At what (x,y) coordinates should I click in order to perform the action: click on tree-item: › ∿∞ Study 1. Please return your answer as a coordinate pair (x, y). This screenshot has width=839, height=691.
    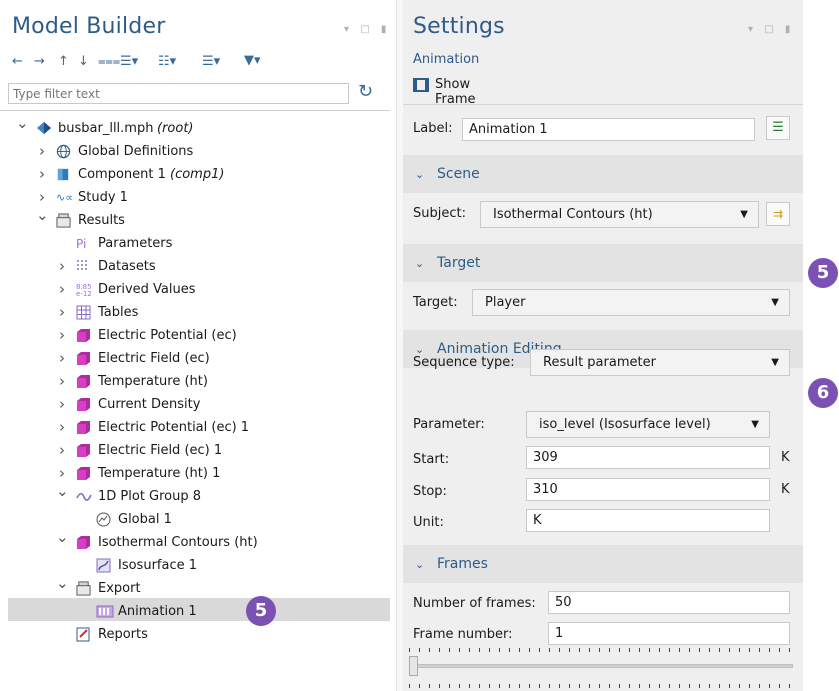
    Looking at the image, I should click on (195, 197).